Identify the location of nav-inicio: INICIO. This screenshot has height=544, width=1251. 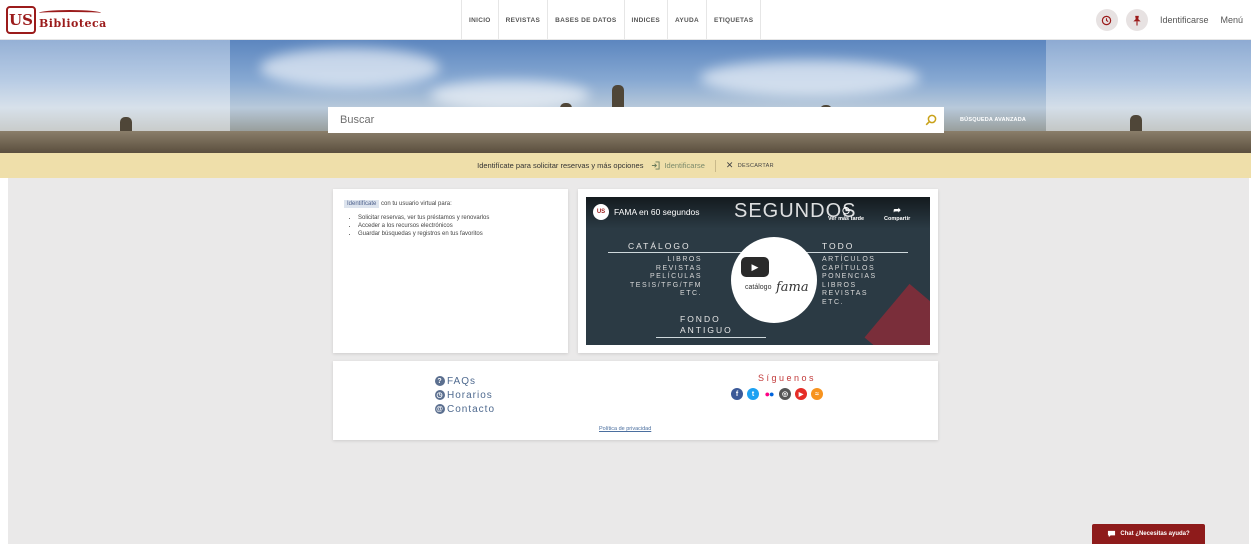
(479, 20).